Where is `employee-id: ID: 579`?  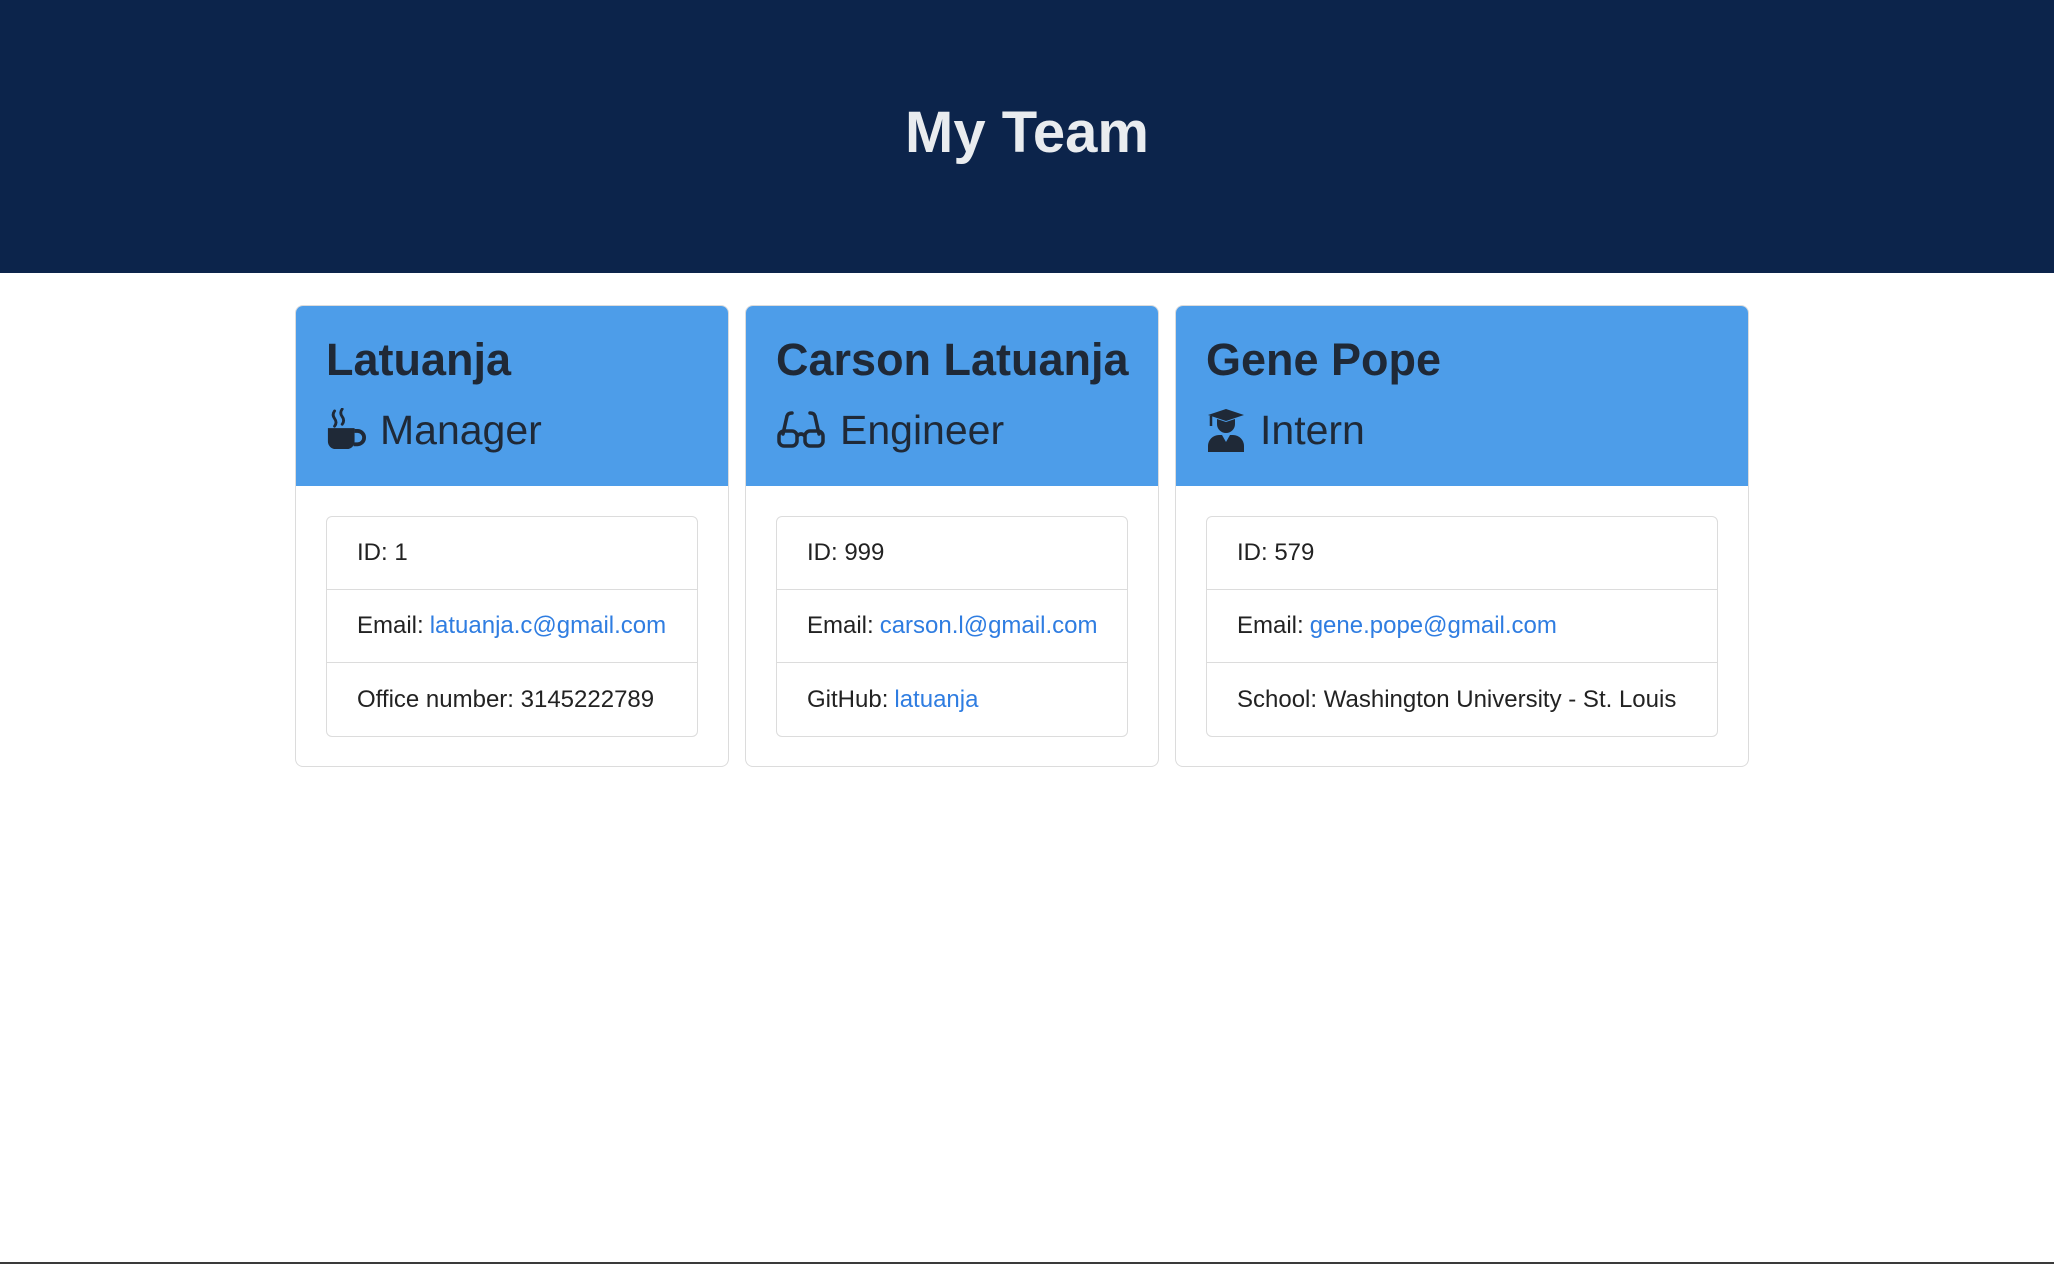
employee-id: ID: 579 is located at coordinates (1462, 553).